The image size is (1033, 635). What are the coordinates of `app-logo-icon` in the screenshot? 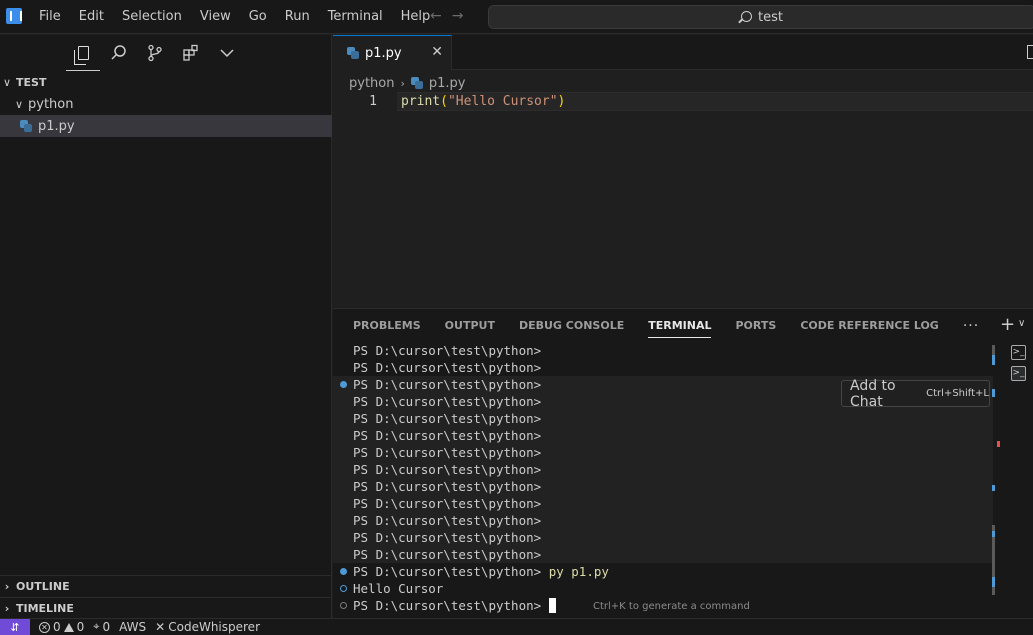 It's located at (14, 16).